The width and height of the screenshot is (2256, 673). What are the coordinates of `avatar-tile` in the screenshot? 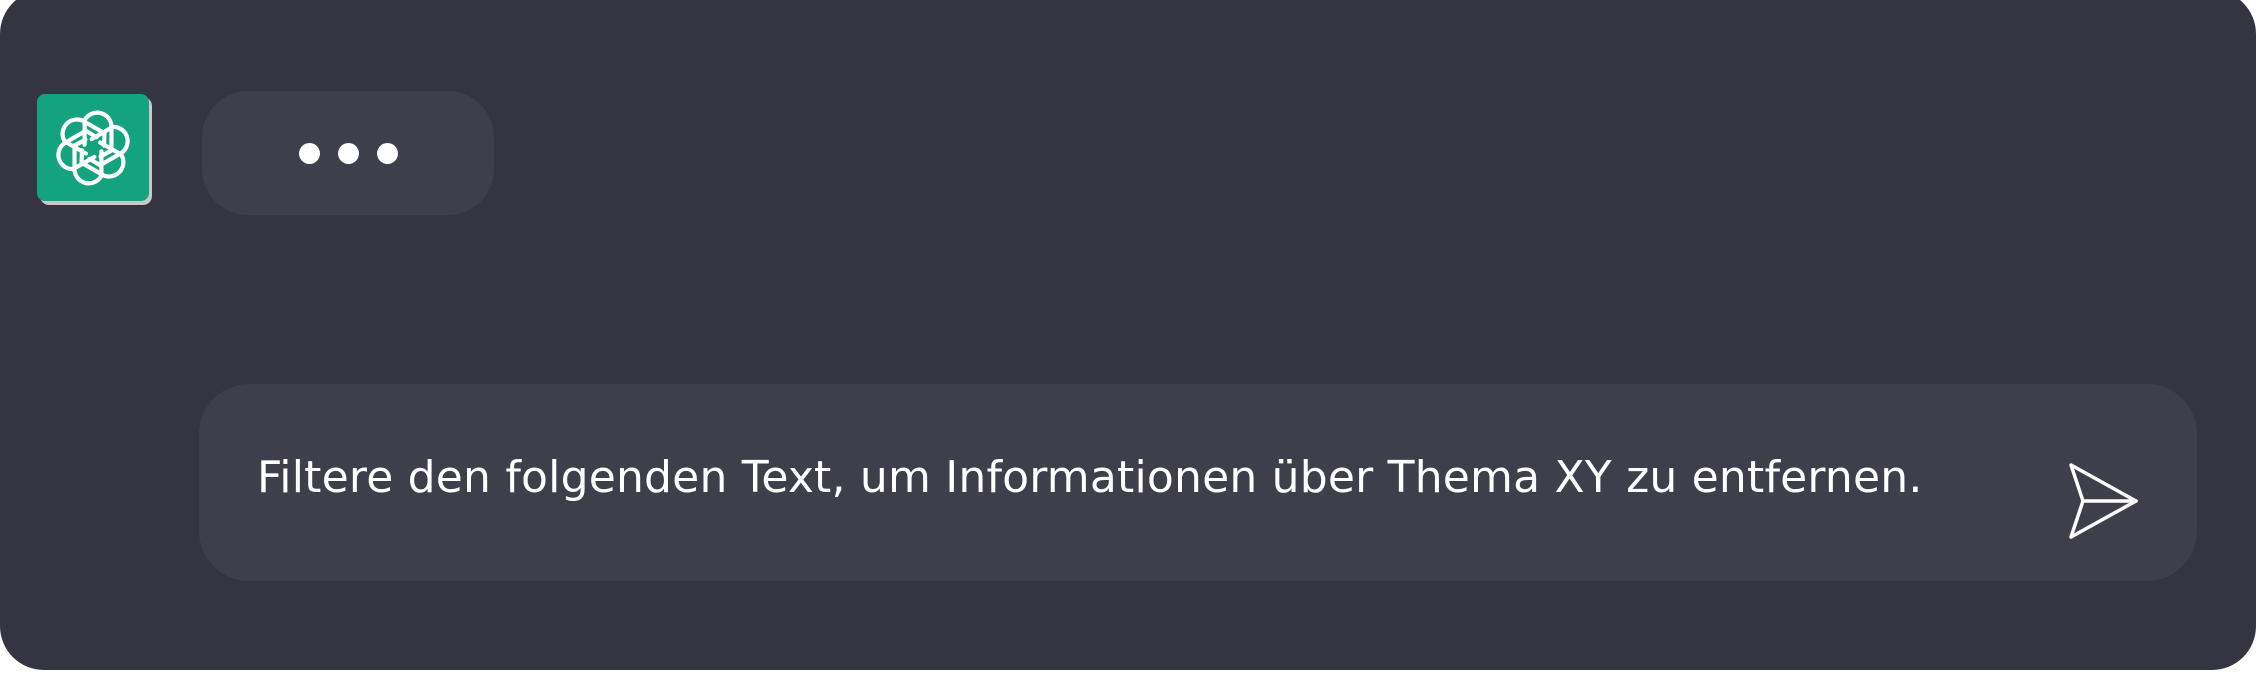 It's located at (93, 147).